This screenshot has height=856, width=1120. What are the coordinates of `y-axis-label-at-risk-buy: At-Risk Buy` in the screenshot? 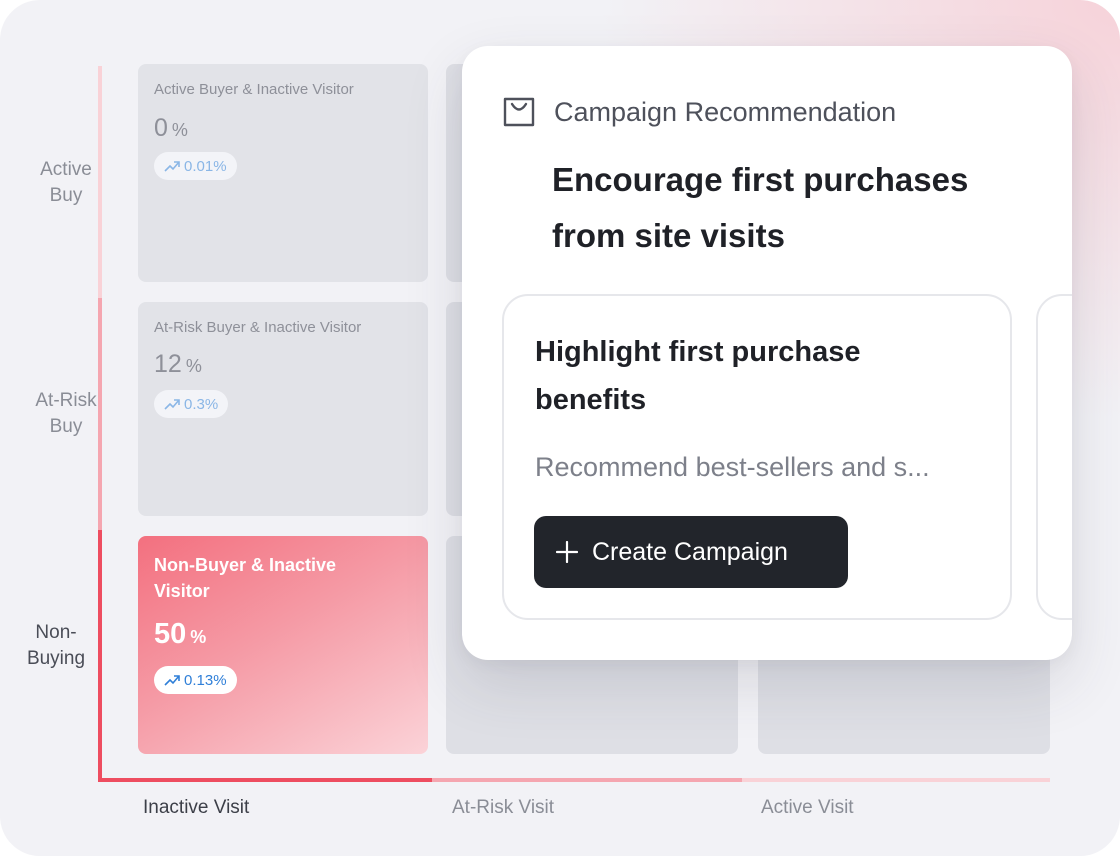 It's located at (66, 413).